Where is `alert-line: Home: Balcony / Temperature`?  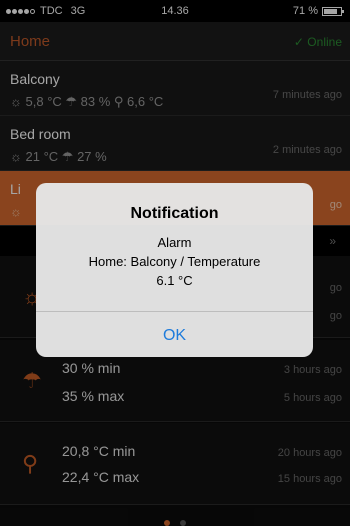 alert-line: Home: Balcony / Temperature is located at coordinates (174, 261).